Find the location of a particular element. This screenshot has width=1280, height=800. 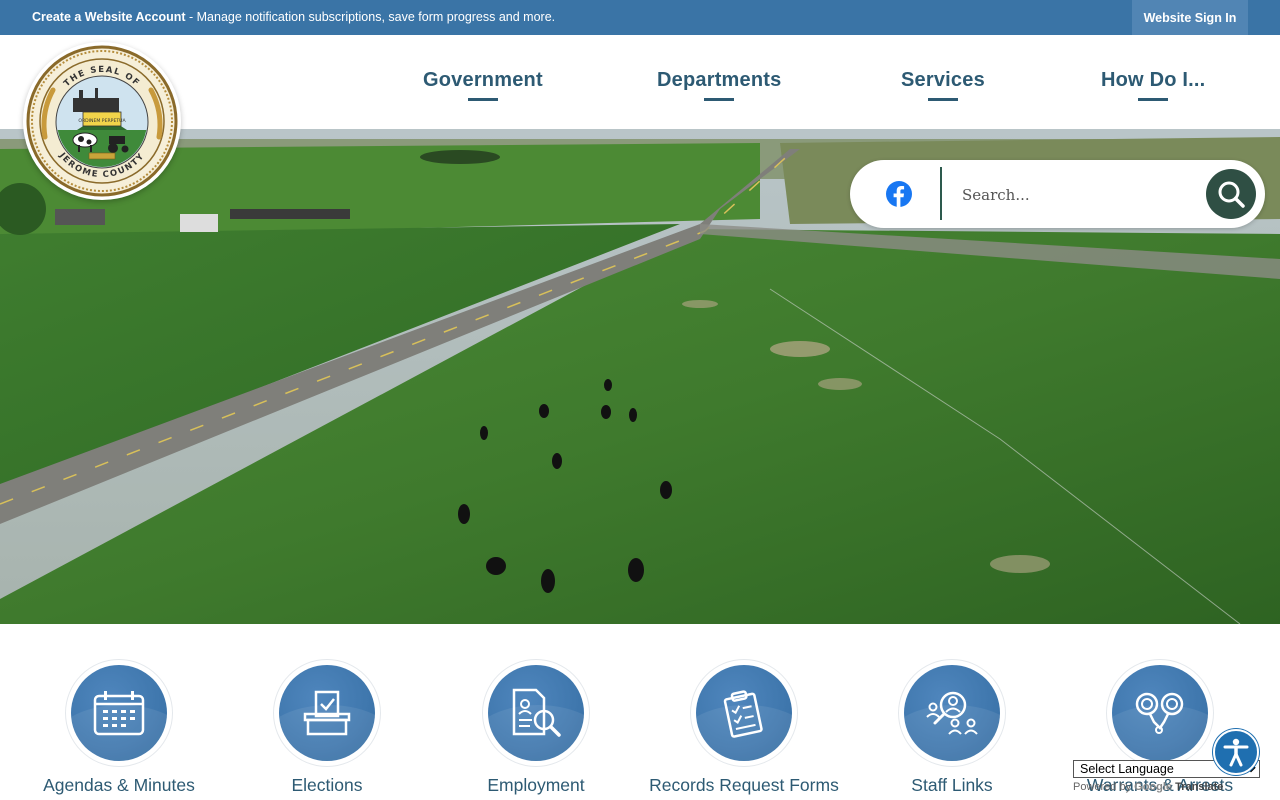

quick-link-elections: Elections is located at coordinates (327, 712).